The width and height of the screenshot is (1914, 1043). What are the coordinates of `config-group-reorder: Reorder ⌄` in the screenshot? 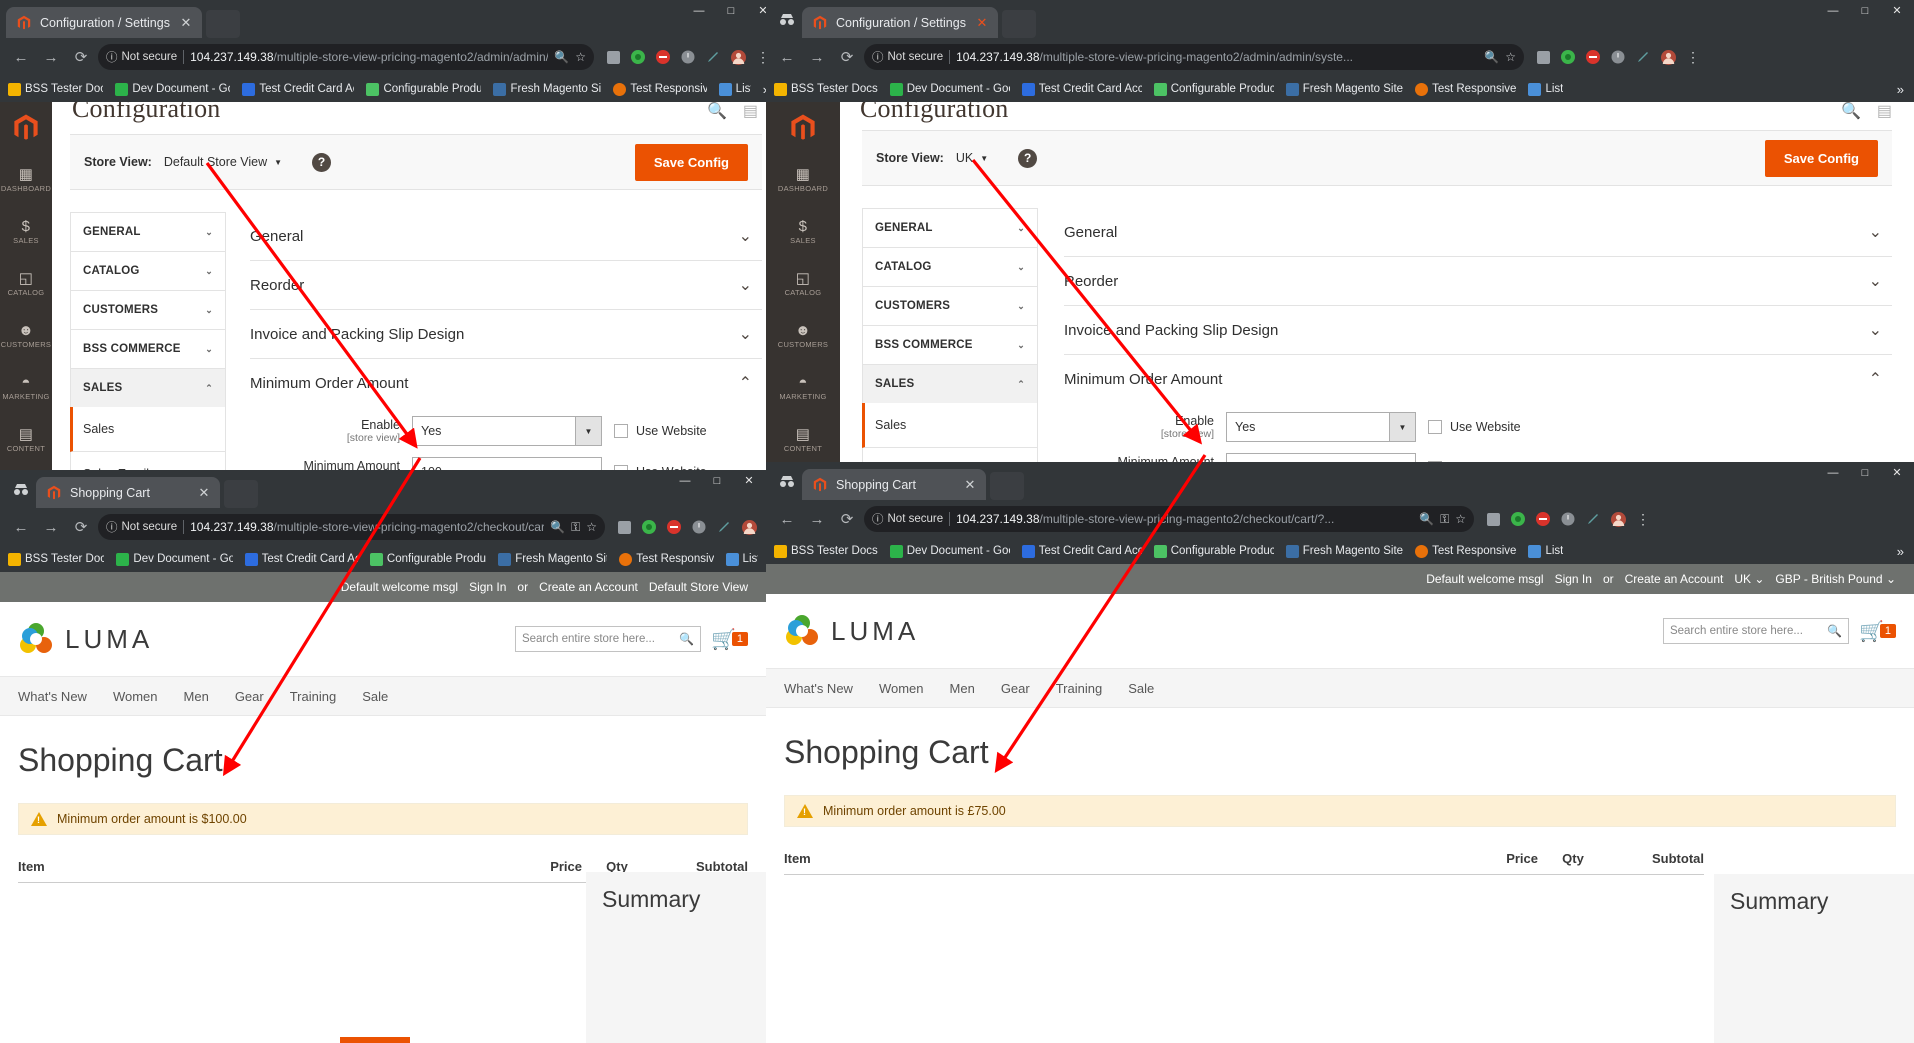 It's located at (1478, 281).